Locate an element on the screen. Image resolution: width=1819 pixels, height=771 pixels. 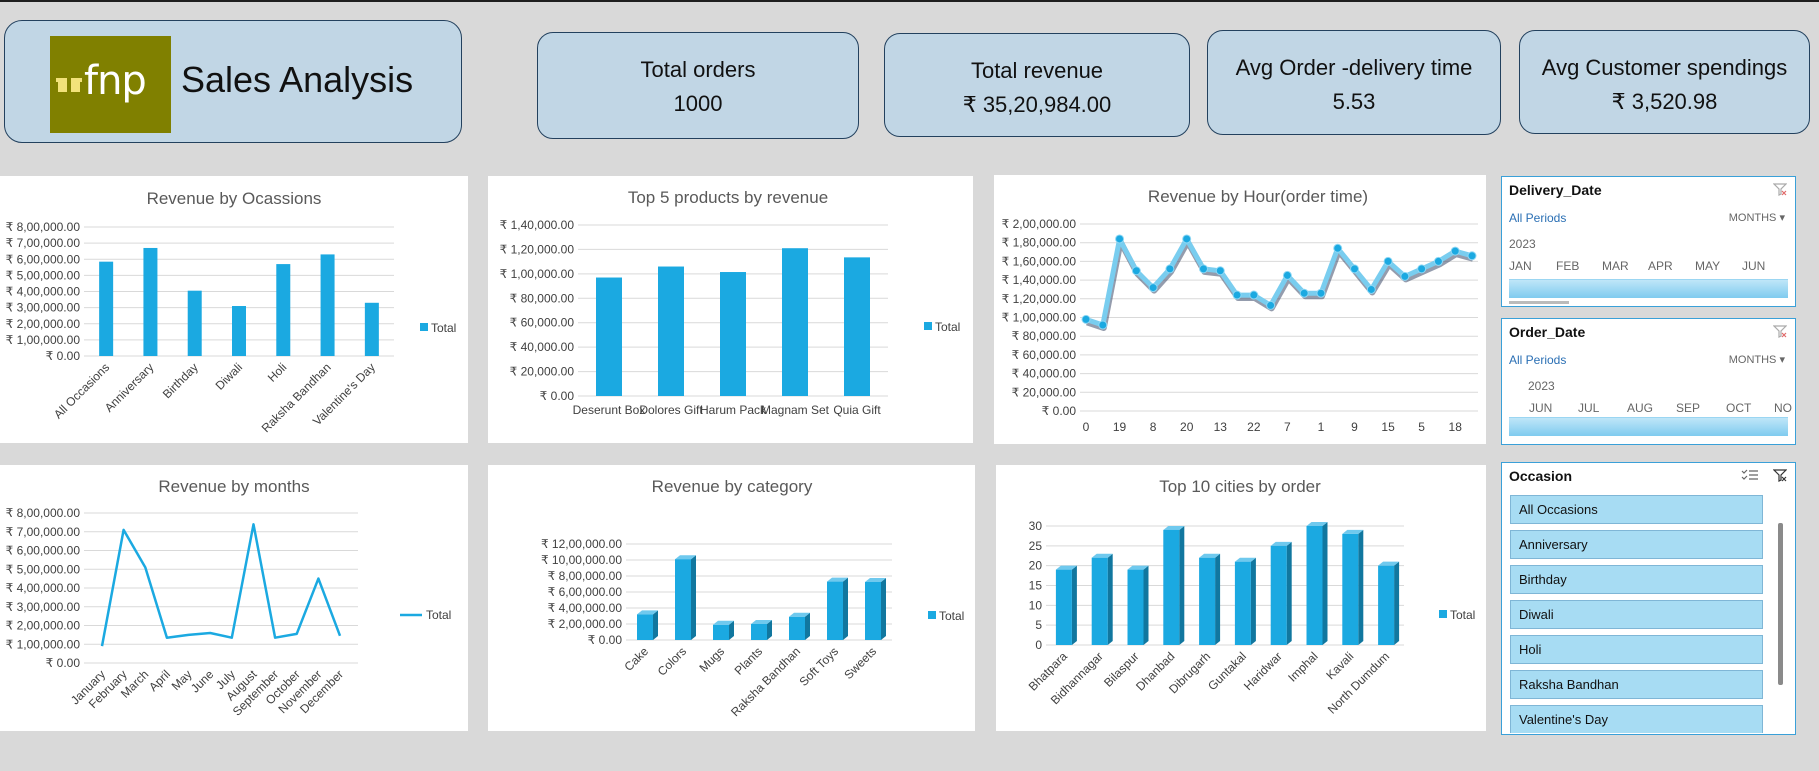
x-tick-label: Dolores Gift is located at coordinates (671, 410).